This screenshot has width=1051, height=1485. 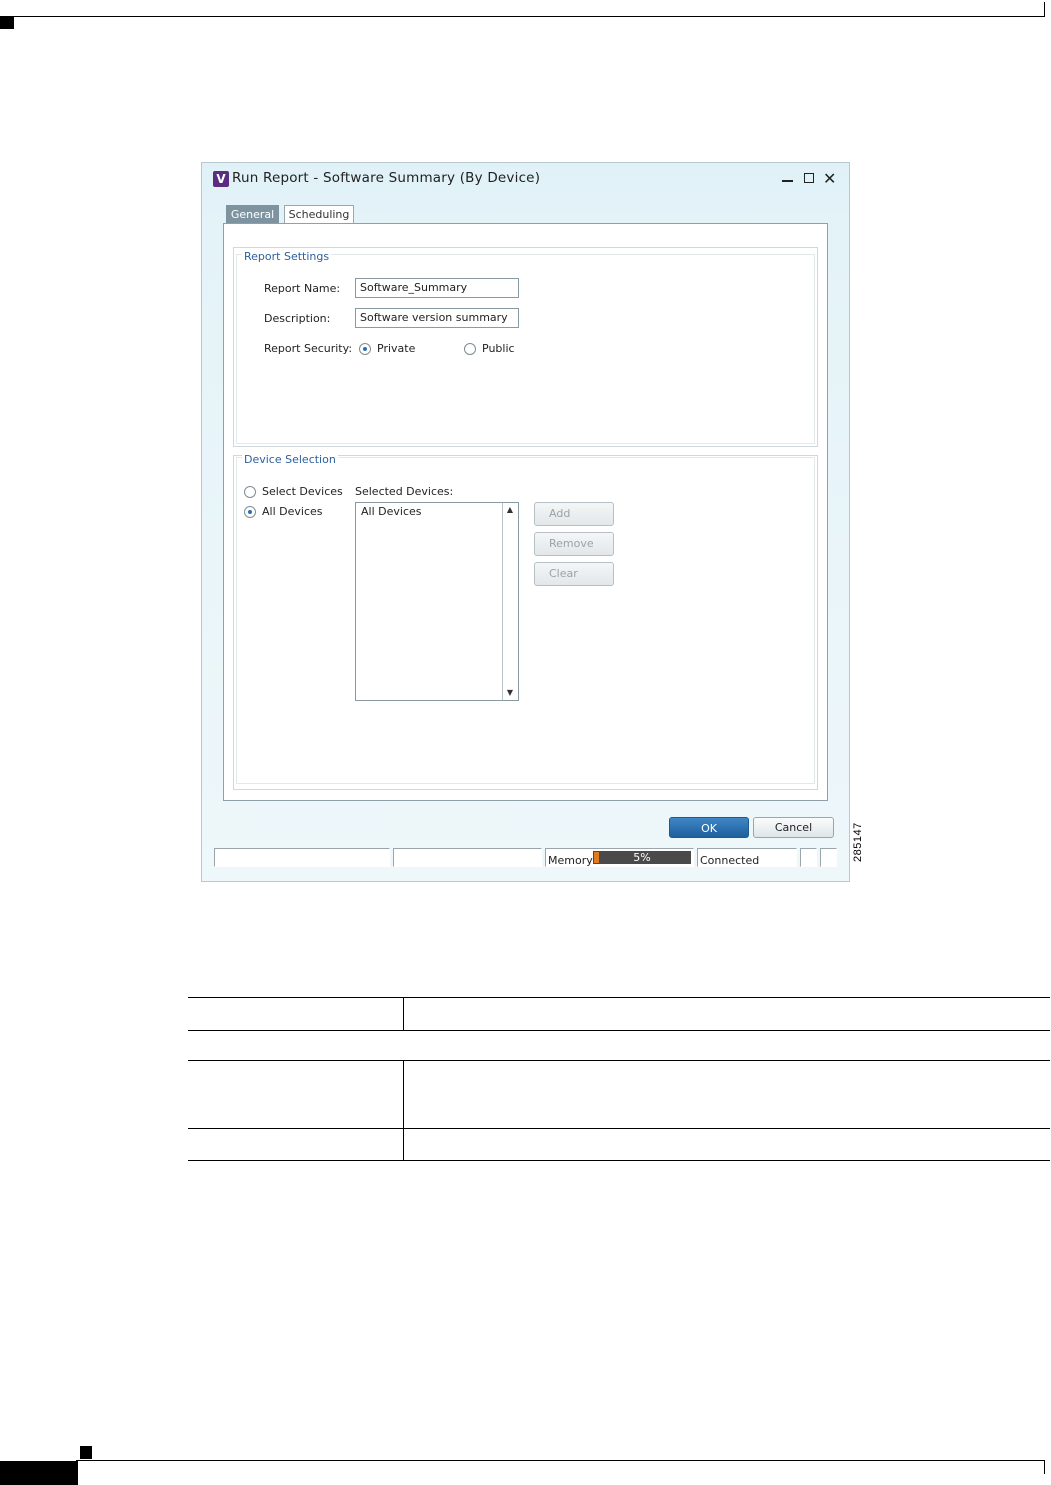 What do you see at coordinates (250, 492) in the screenshot?
I see `select-devices-radio` at bounding box center [250, 492].